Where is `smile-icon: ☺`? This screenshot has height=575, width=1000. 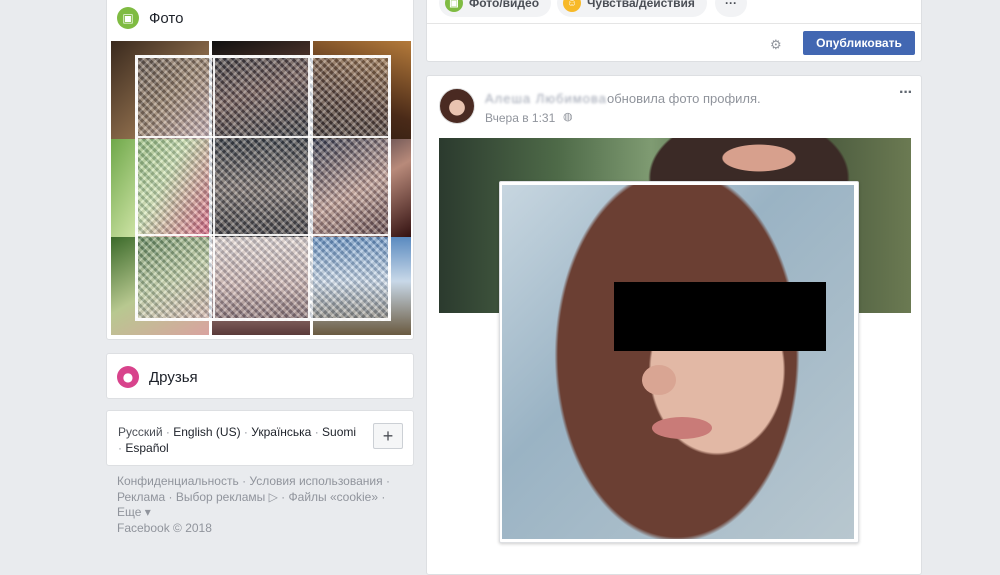
smile-icon: ☺ is located at coordinates (572, 6).